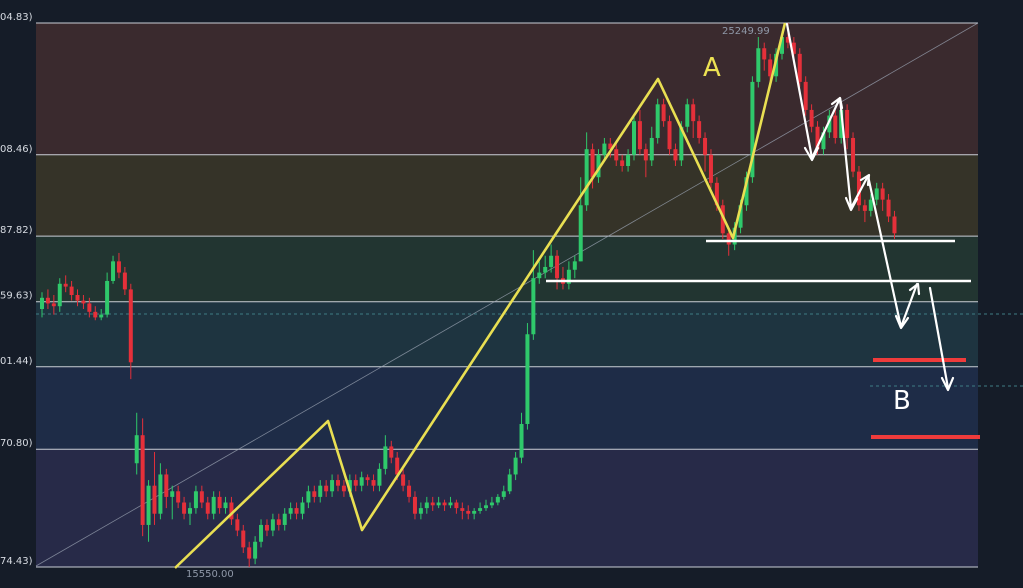 Image resolution: width=1023 pixels, height=588 pixels. Describe the element at coordinates (746, 31) in the screenshot. I see `high-price-label: 25249.99` at that location.